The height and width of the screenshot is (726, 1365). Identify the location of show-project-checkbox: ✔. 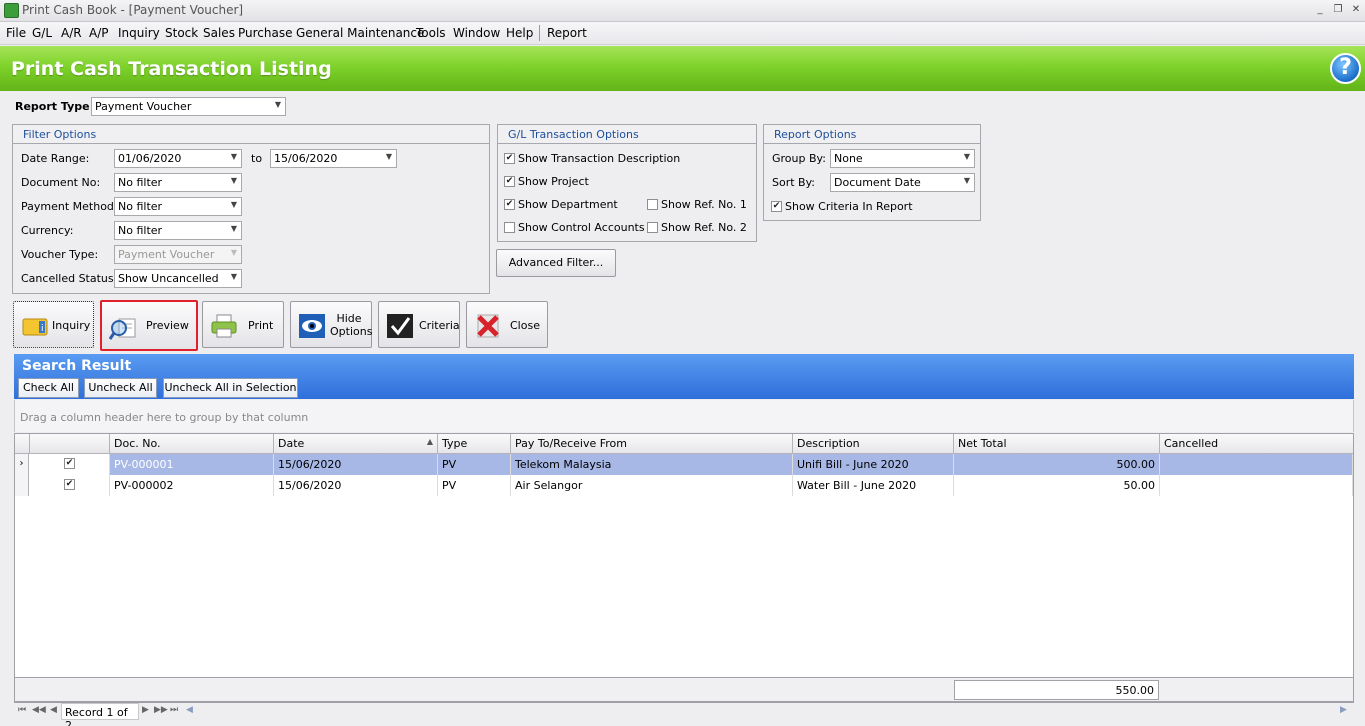
(509, 181).